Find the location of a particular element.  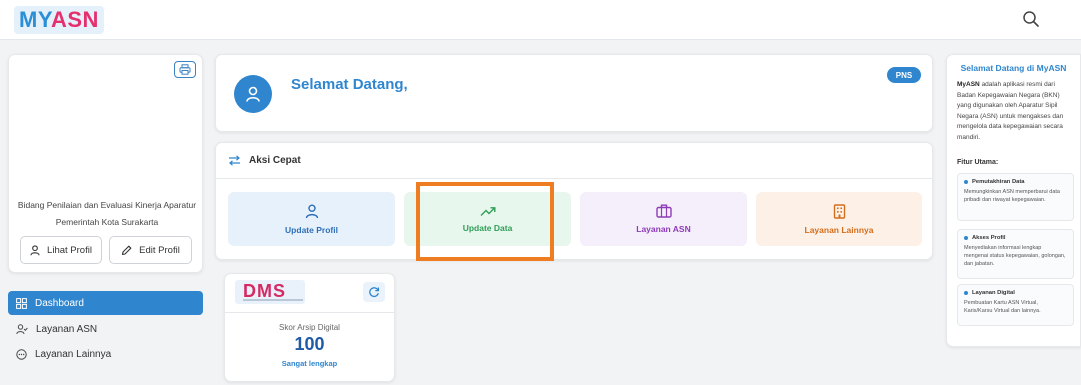

score-status: Sangat lengkap is located at coordinates (309, 363).